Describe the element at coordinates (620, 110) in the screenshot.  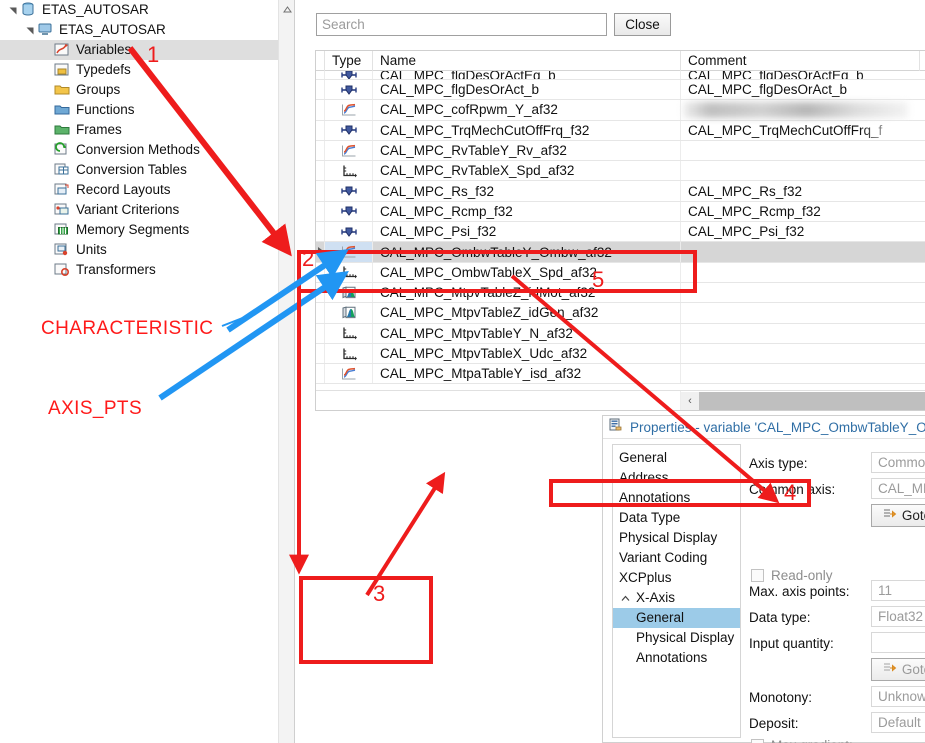
I see `table-row: CAL_MPC_cofRpwm_Y_af32` at that location.